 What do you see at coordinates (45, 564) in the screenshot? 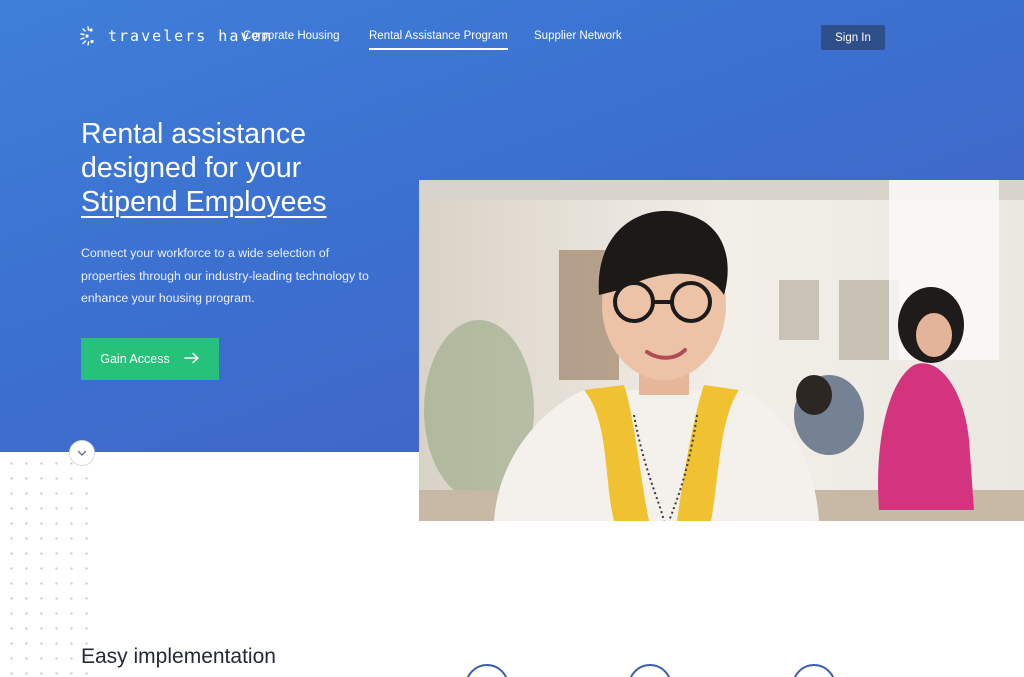
I see `dot-pattern` at bounding box center [45, 564].